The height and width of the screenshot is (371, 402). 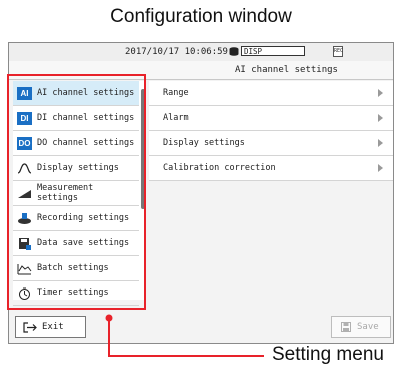 I want to click on callout-leader-line, so click(x=184, y=335).